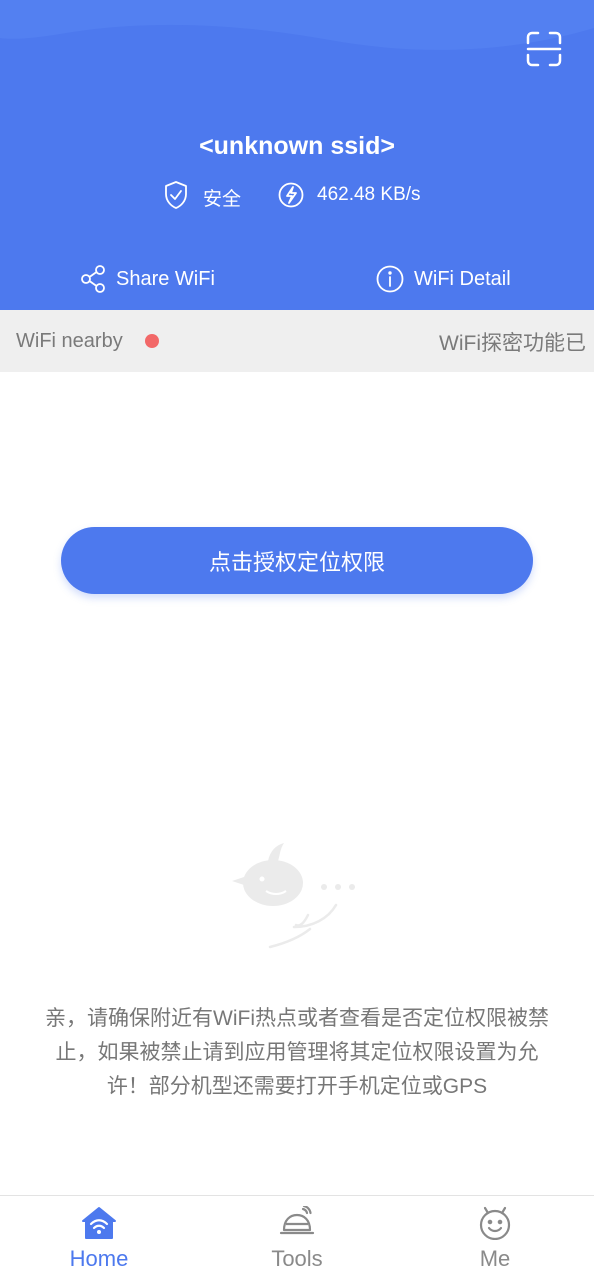  Describe the element at coordinates (462, 278) in the screenshot. I see `wifi-detail-label: WiFi Detail` at that location.